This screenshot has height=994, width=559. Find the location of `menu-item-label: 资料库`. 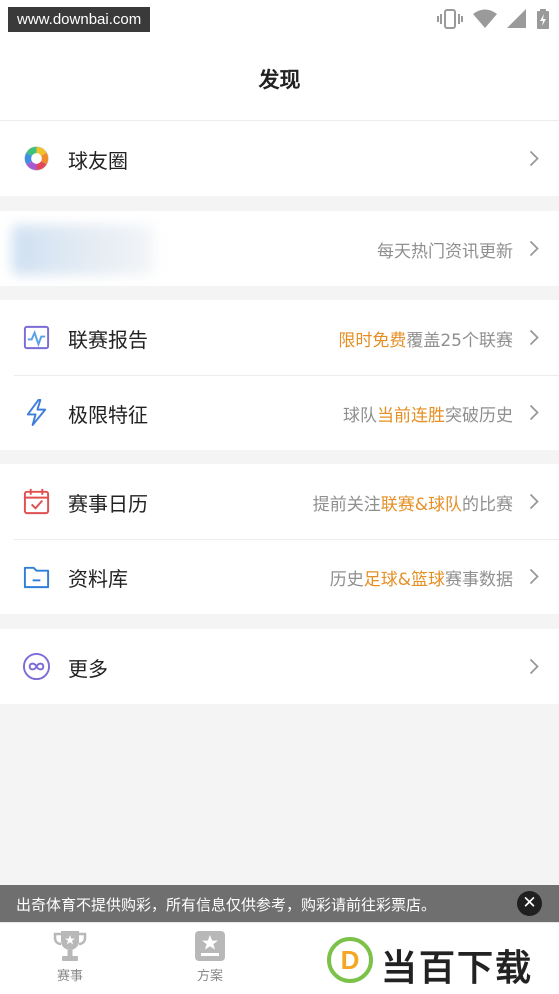

menu-item-label: 资料库 is located at coordinates (98, 579).